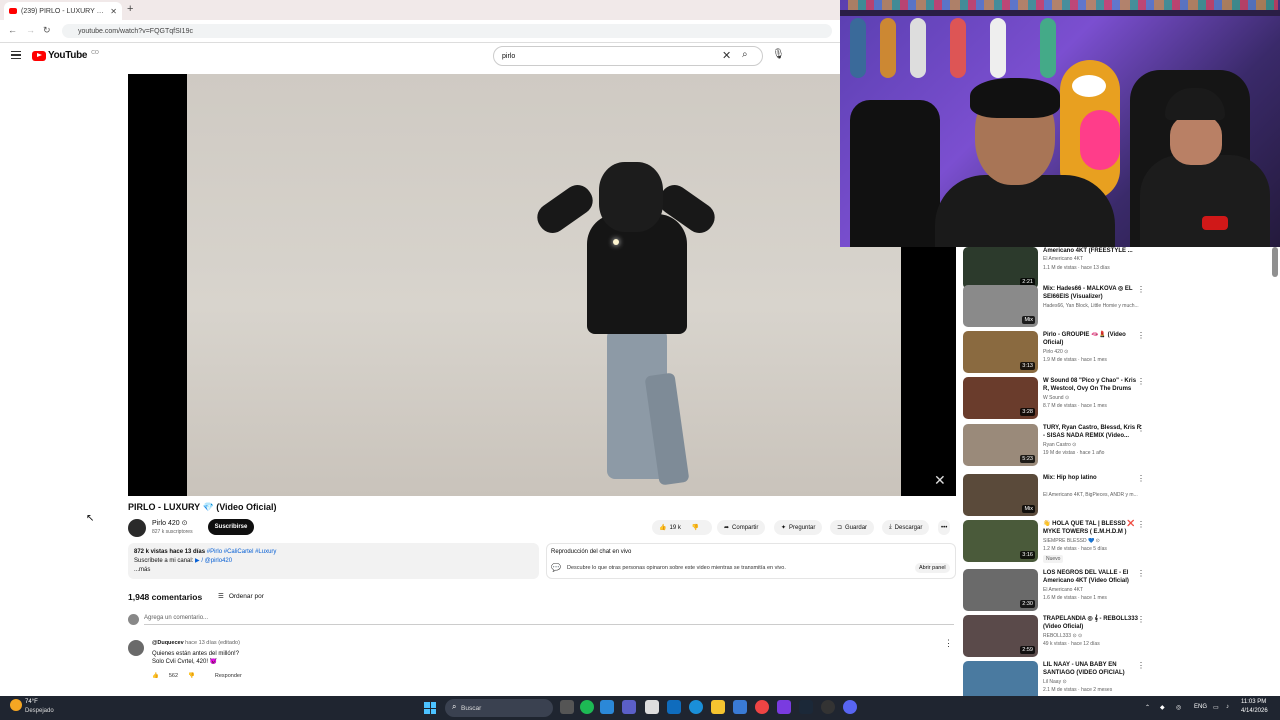 Image resolution: width=1280 pixels, height=720 pixels. I want to click on taskbar-search: Buscar, so click(499, 708).